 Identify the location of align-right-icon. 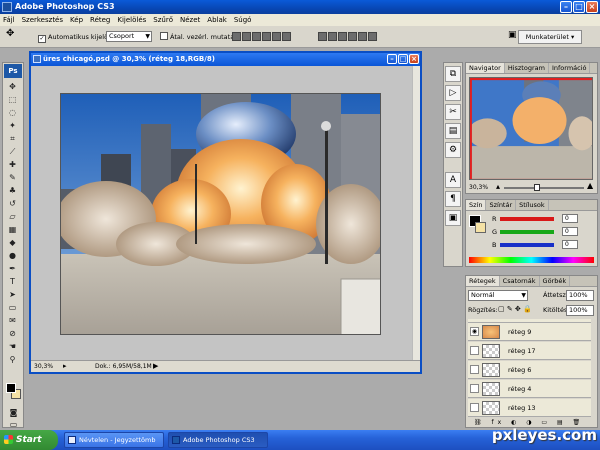
(286, 36).